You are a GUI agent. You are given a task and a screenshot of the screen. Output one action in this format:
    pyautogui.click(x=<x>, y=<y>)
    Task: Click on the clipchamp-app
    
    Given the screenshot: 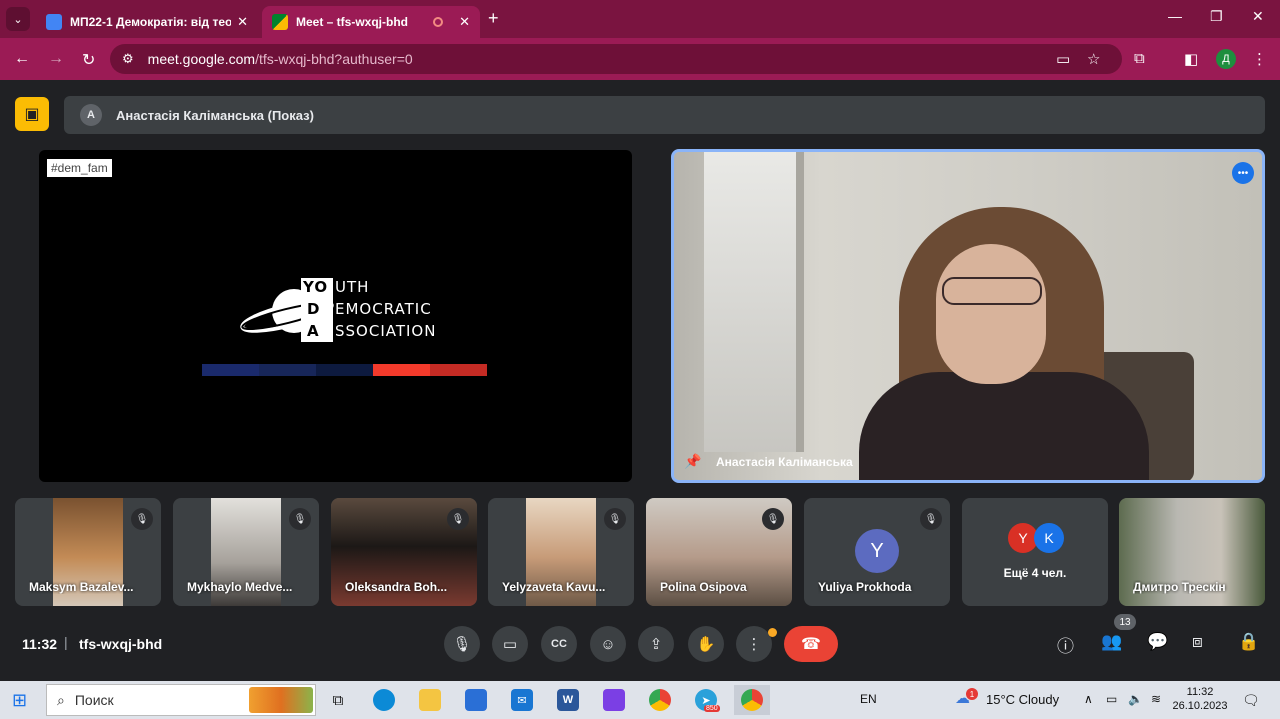 What is the action you would take?
    pyautogui.click(x=614, y=700)
    